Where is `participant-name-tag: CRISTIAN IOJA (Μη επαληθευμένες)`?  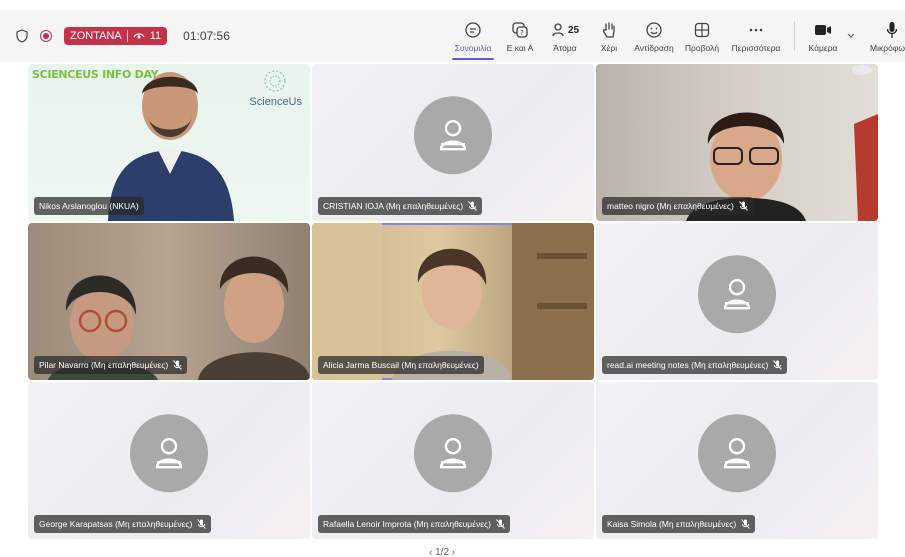
participant-name-tag: CRISTIAN IOJA (Μη επαληθευμένες) is located at coordinates (400, 206).